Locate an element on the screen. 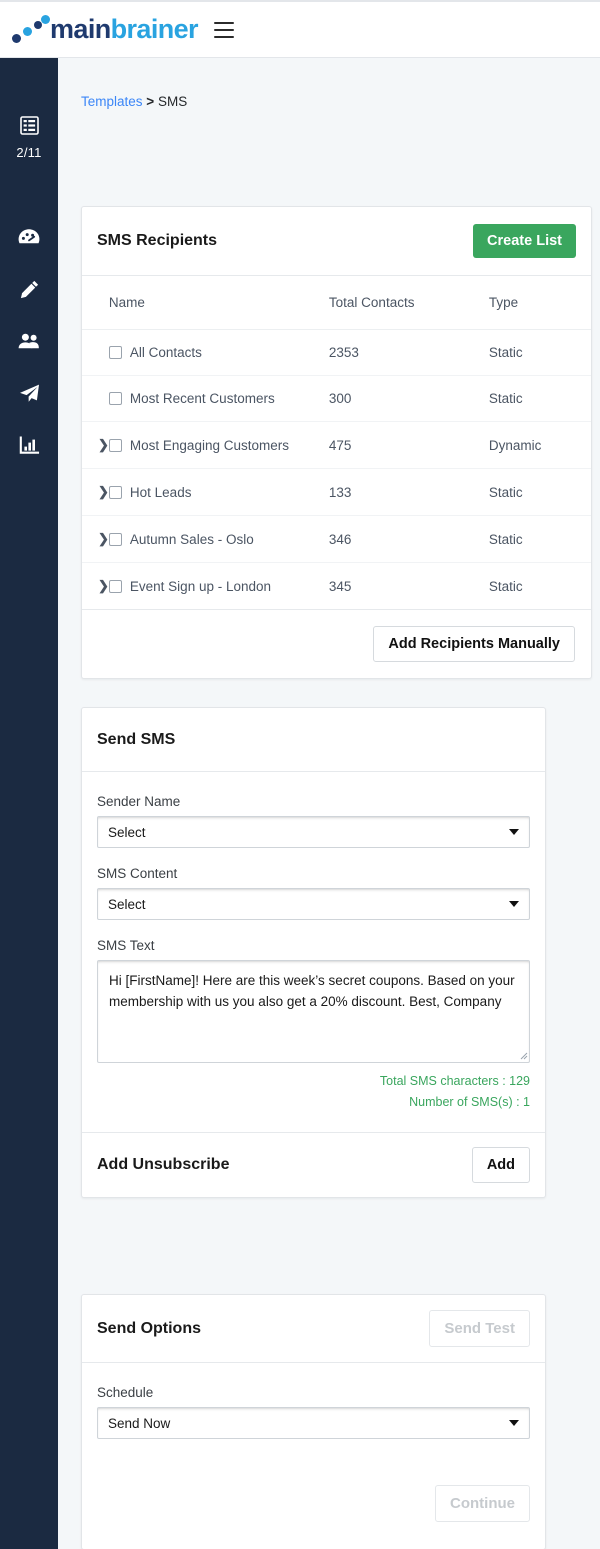 Image resolution: width=600 pixels, height=1549 pixels. recipients-card-footer: Add Recipients Manually is located at coordinates (336, 644).